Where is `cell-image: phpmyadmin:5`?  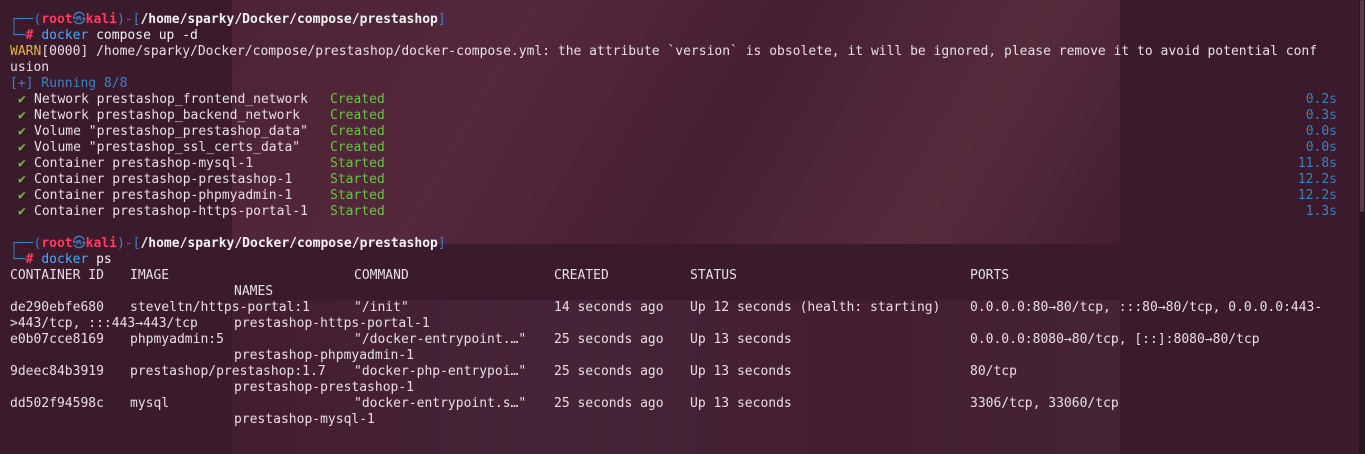
cell-image: phpmyadmin:5 is located at coordinates (177, 339).